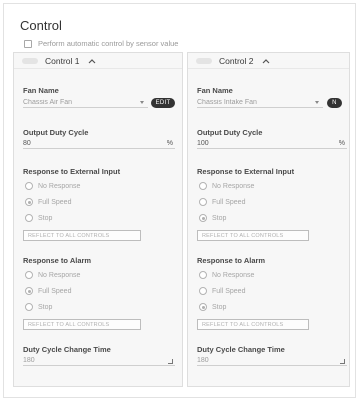 The width and height of the screenshot is (361, 403). What do you see at coordinates (27, 143) in the screenshot?
I see `output-duty-value: 80` at bounding box center [27, 143].